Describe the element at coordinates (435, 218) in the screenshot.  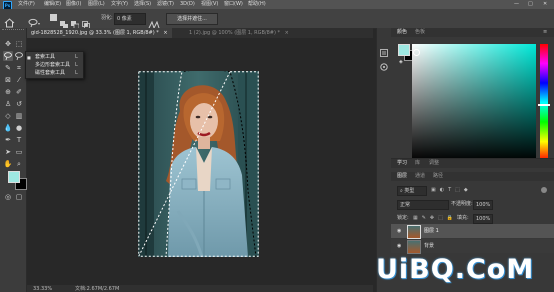
I see `lock-icons: ▦✎✥⬚🔒` at that location.